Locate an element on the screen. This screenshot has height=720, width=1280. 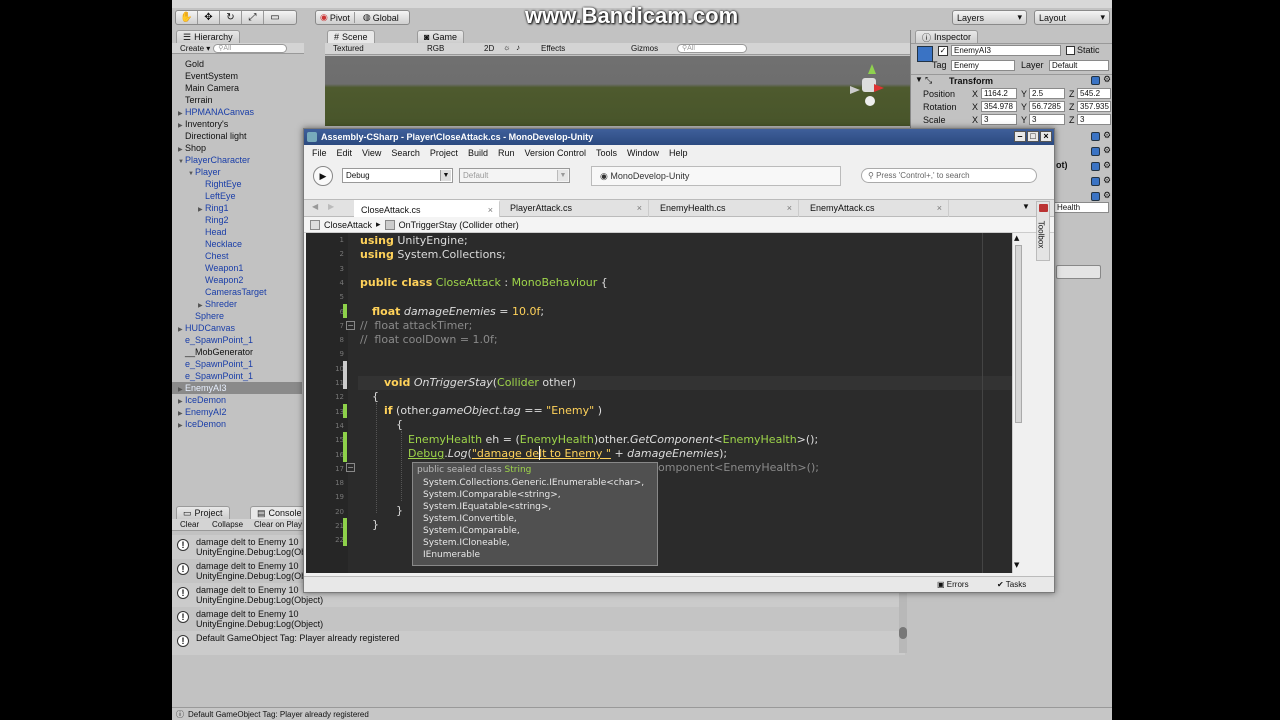
create-dropdown: Create ▾ is located at coordinates (195, 48).